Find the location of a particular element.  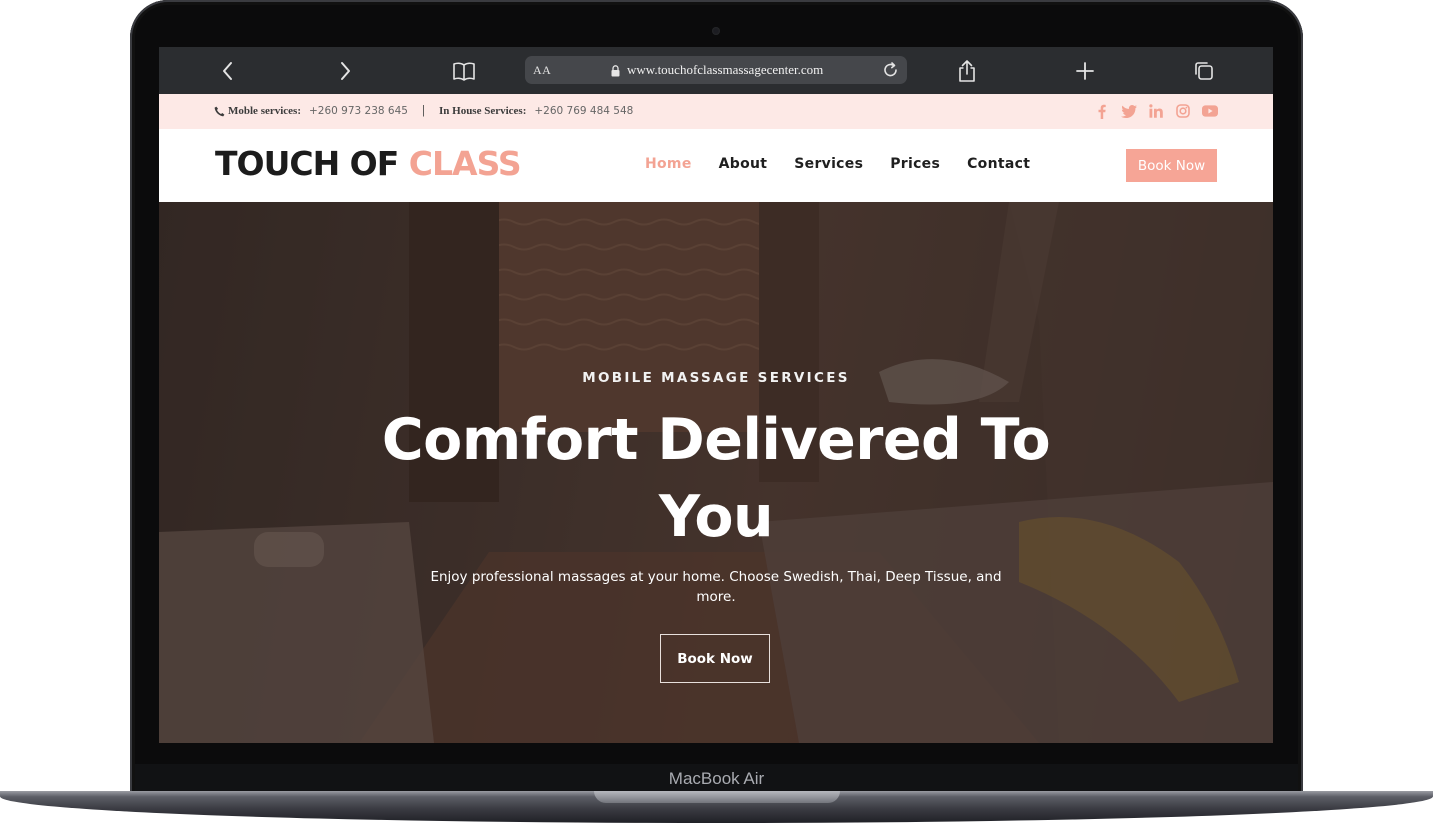

phone-icon is located at coordinates (219, 111).